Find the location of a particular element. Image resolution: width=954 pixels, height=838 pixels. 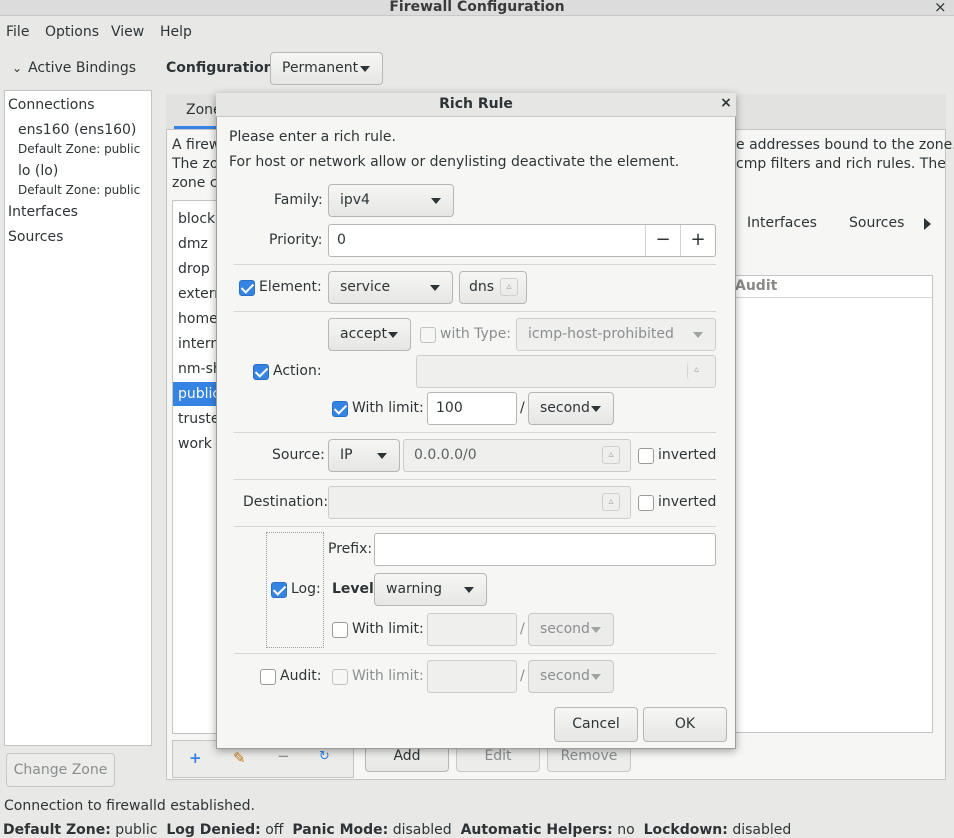

priority-decrement-button: − is located at coordinates (662, 240).